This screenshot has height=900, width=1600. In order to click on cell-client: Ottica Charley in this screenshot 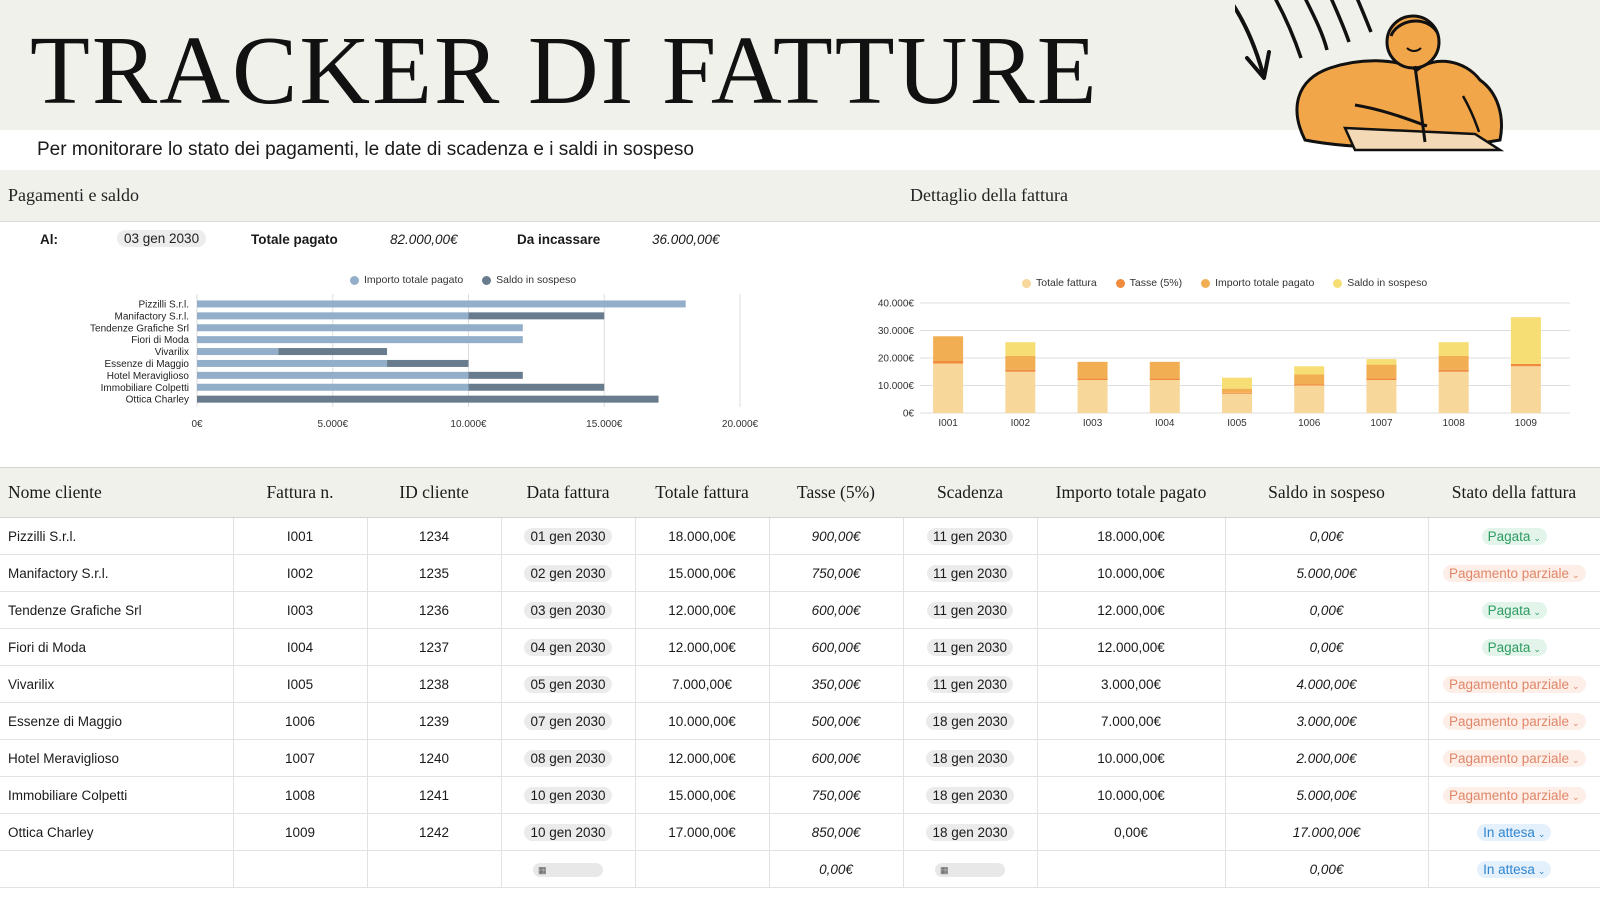, I will do `click(117, 832)`.